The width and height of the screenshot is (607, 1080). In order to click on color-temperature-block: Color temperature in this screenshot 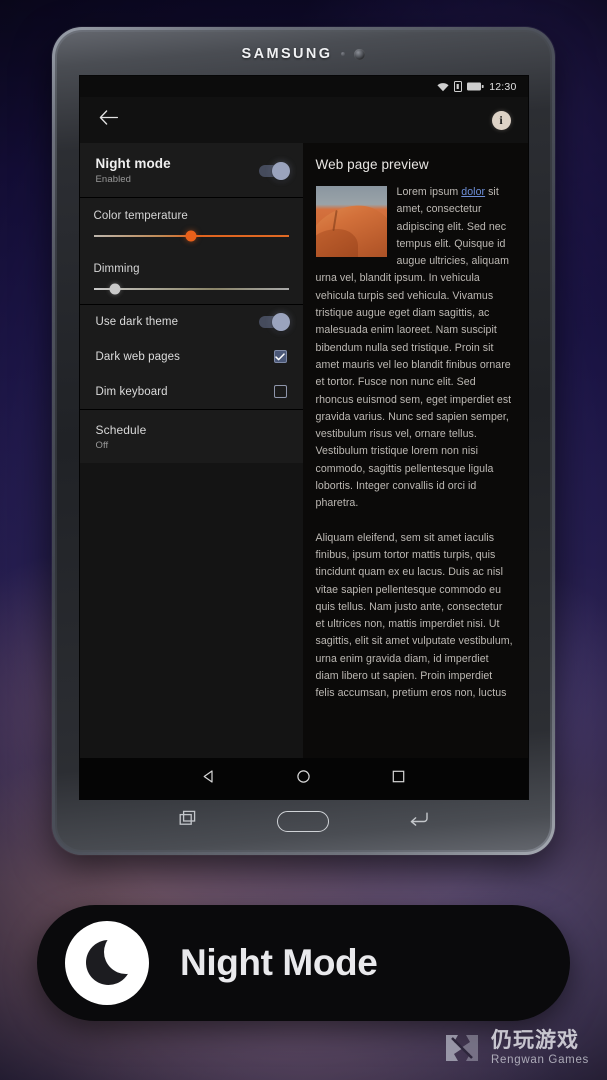, I will do `click(191, 224)`.